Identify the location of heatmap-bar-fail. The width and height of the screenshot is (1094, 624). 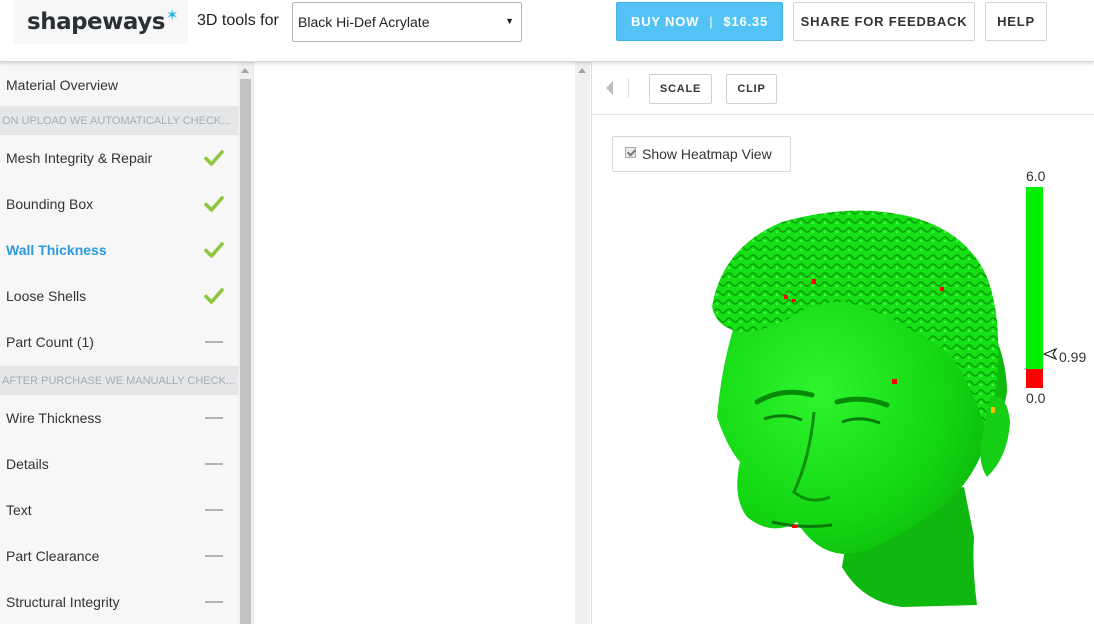
(1034, 378).